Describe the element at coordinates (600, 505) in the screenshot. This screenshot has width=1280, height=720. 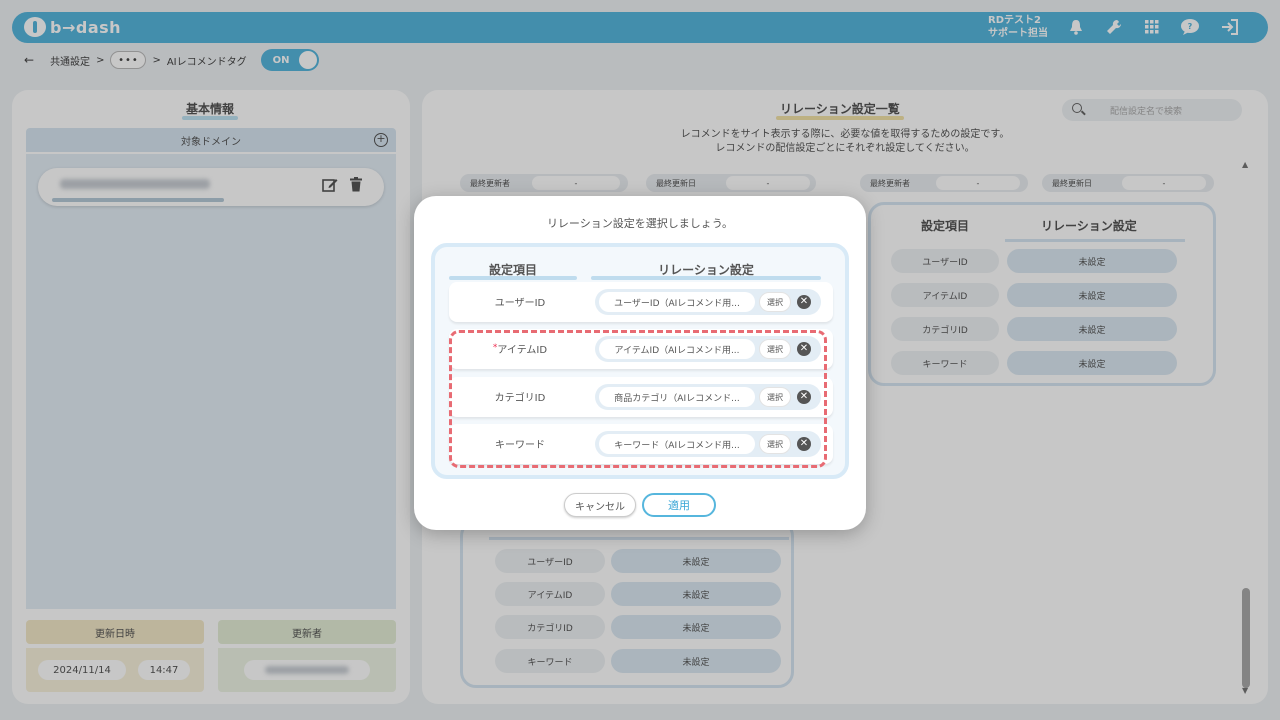
I see `cancel-button: キャンセル` at that location.